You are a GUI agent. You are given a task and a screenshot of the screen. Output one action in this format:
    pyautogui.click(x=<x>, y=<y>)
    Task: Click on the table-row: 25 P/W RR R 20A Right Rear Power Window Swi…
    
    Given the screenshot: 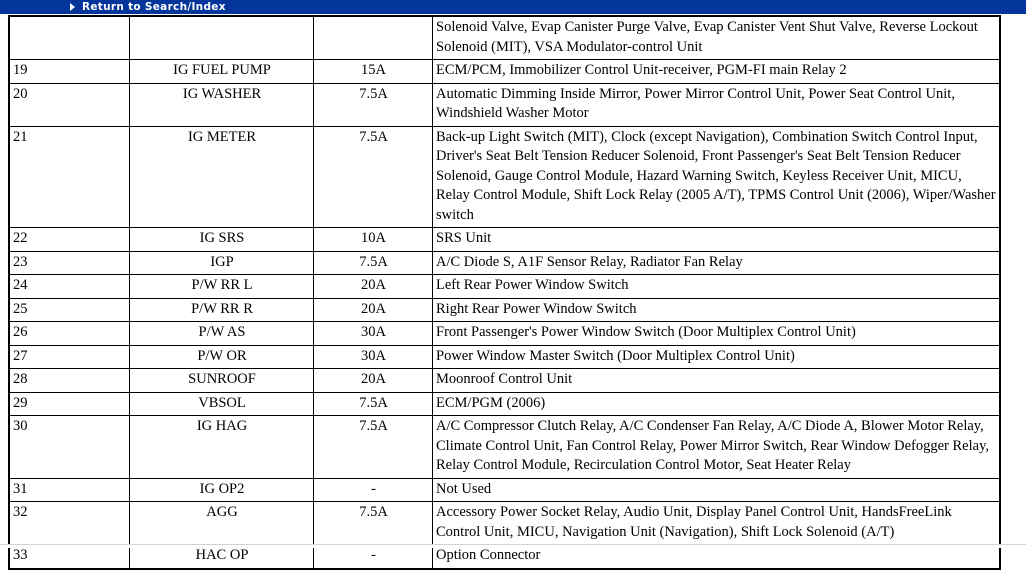 What is the action you would take?
    pyautogui.click(x=504, y=309)
    